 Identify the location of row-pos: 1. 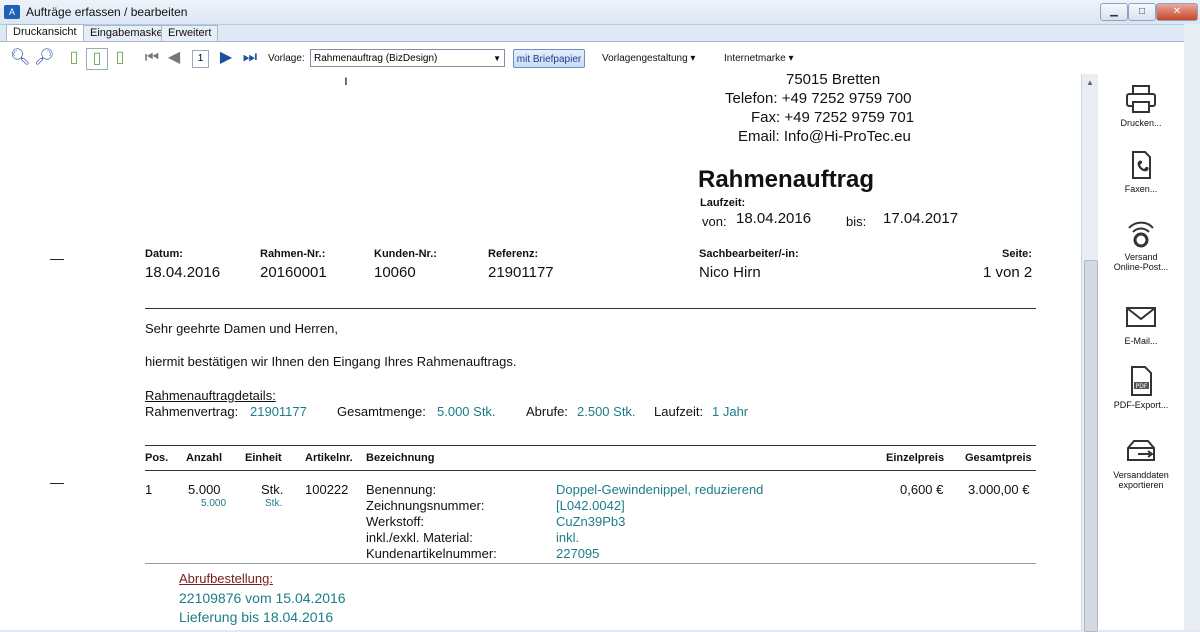
(149, 489).